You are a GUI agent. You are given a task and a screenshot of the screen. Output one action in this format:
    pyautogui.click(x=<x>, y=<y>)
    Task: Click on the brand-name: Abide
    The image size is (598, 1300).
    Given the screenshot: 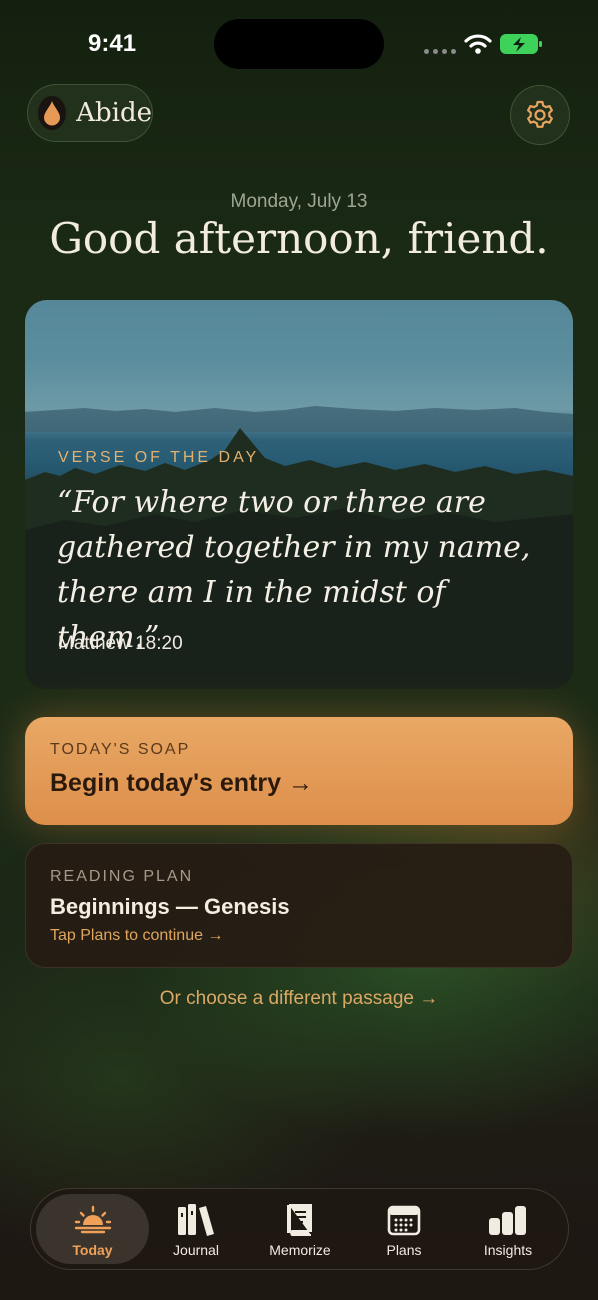 What is the action you would take?
    pyautogui.click(x=114, y=113)
    